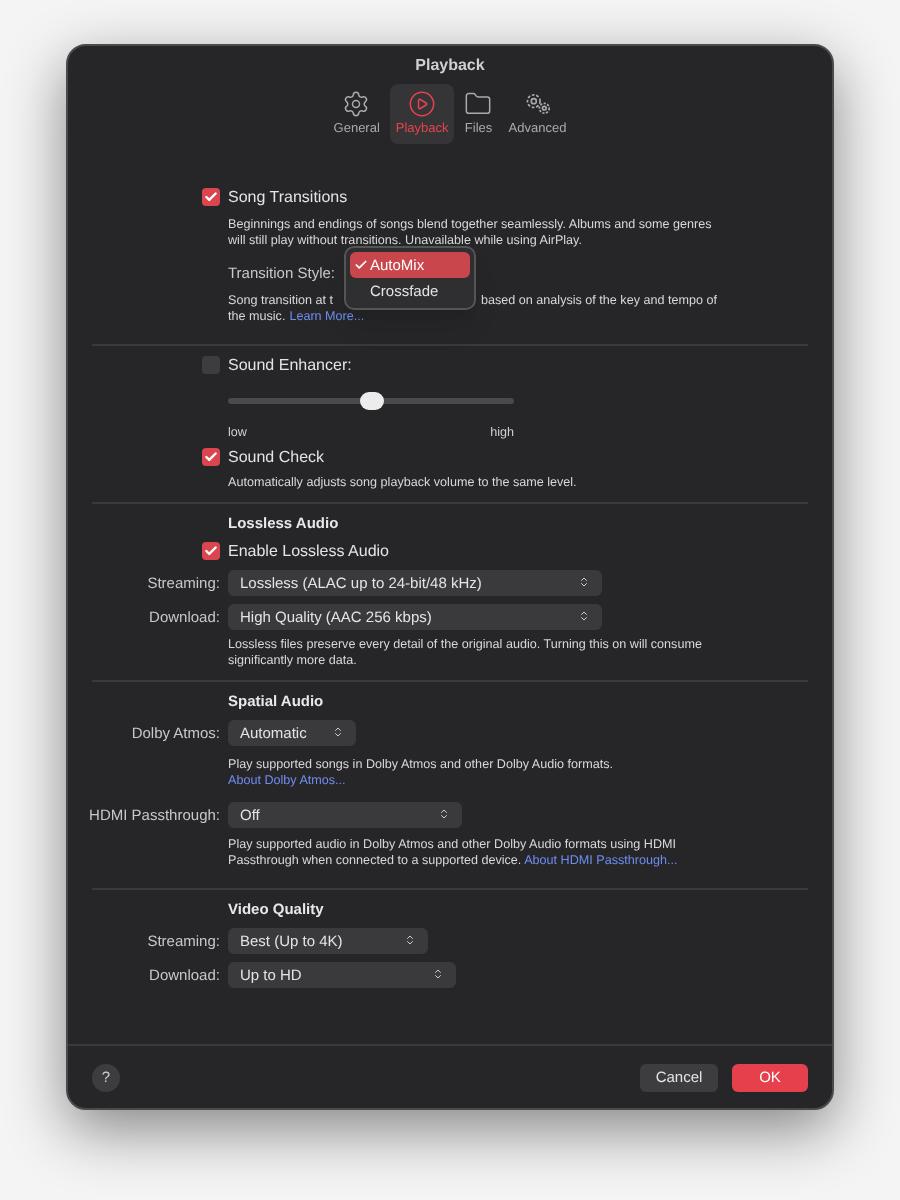 Image resolution: width=900 pixels, height=1200 pixels. Describe the element at coordinates (478, 104) in the screenshot. I see `folder-icon` at that location.